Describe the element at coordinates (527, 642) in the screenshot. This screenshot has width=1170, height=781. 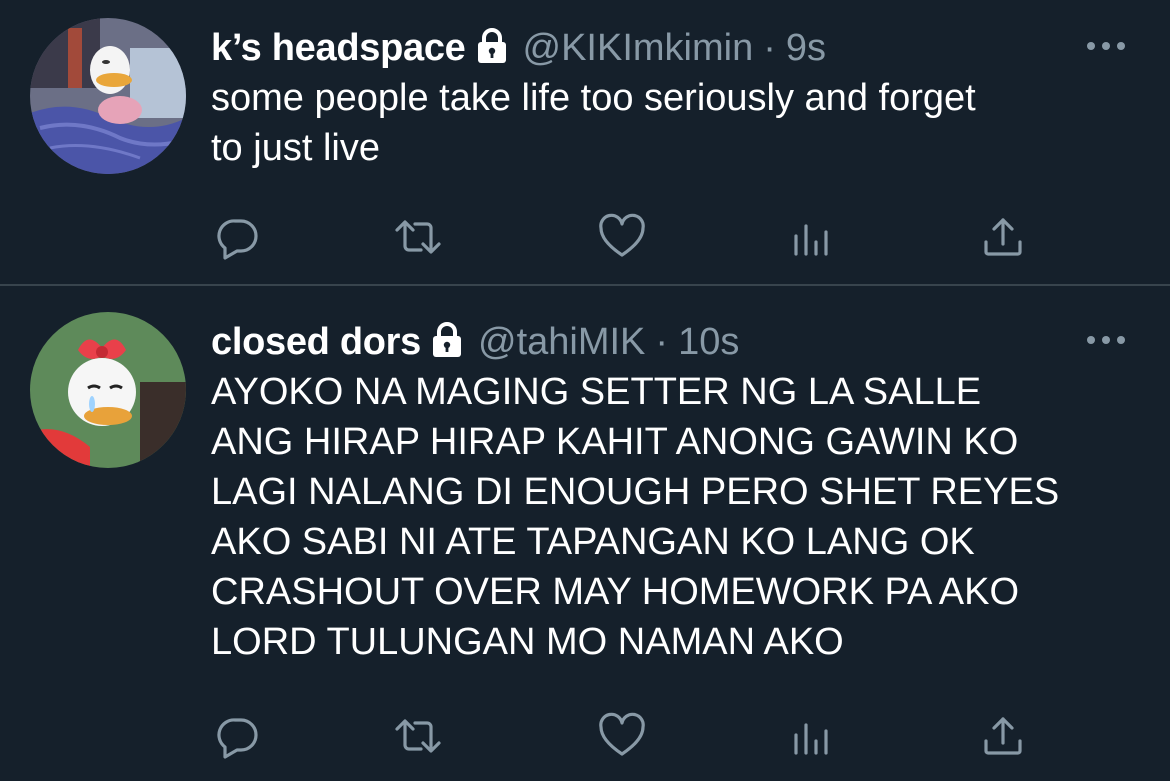
I see `tweet-text-line: LORD TULUNGAN MO NAMAN AKO` at that location.